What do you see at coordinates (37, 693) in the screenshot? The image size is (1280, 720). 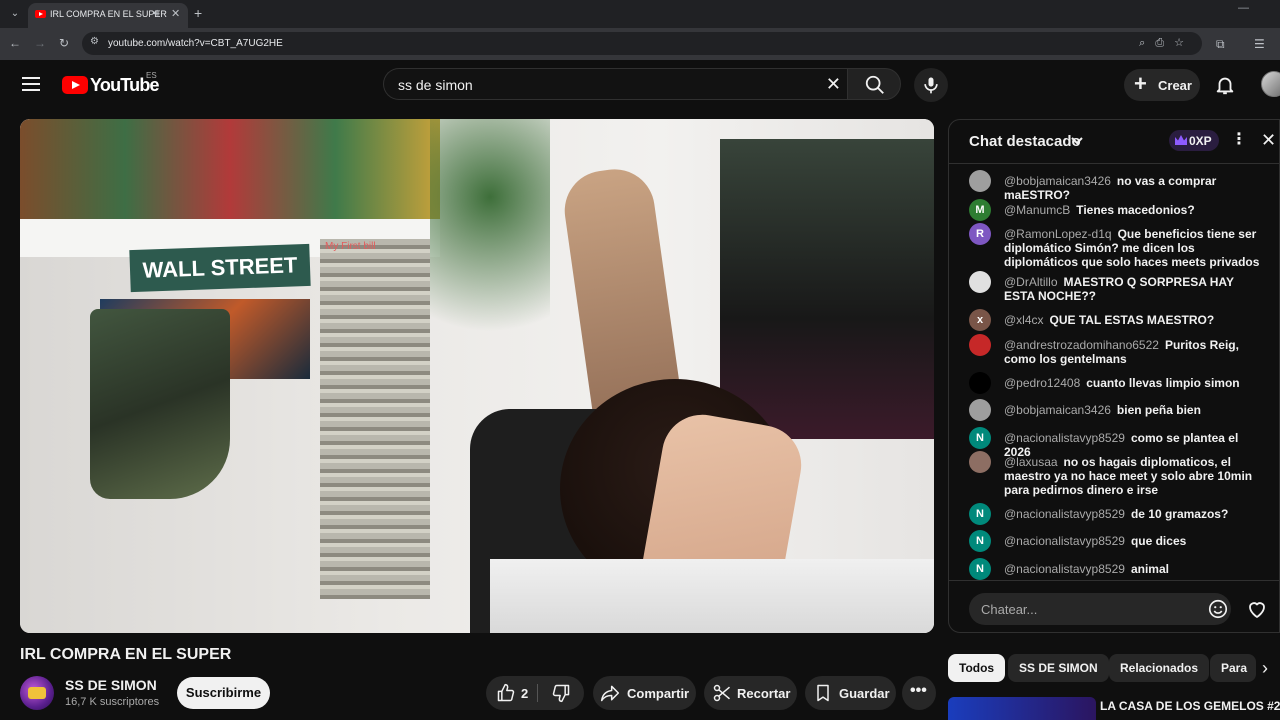 I see `channel-avatar` at bounding box center [37, 693].